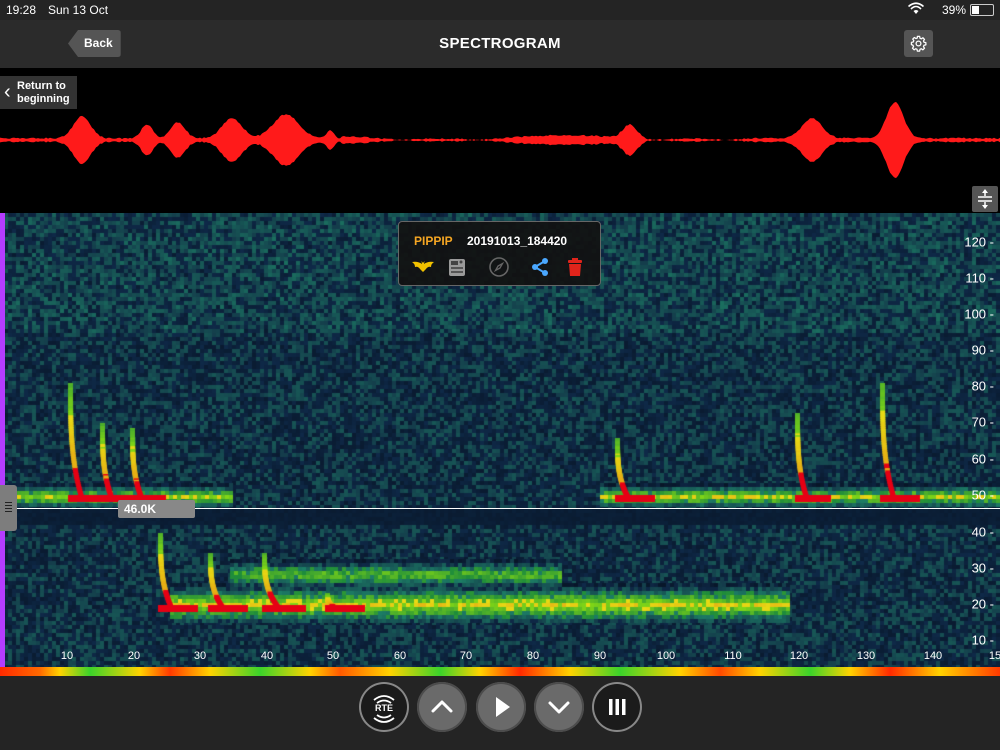 Image resolution: width=1000 pixels, height=750 pixels. I want to click on waveform-trace, so click(500, 140).